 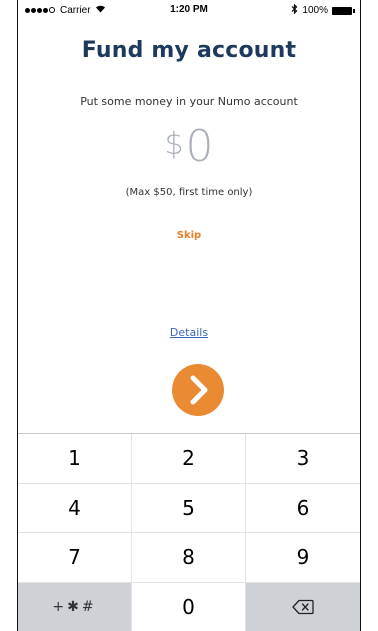 I want to click on status-right: 100%, so click(x=323, y=10).